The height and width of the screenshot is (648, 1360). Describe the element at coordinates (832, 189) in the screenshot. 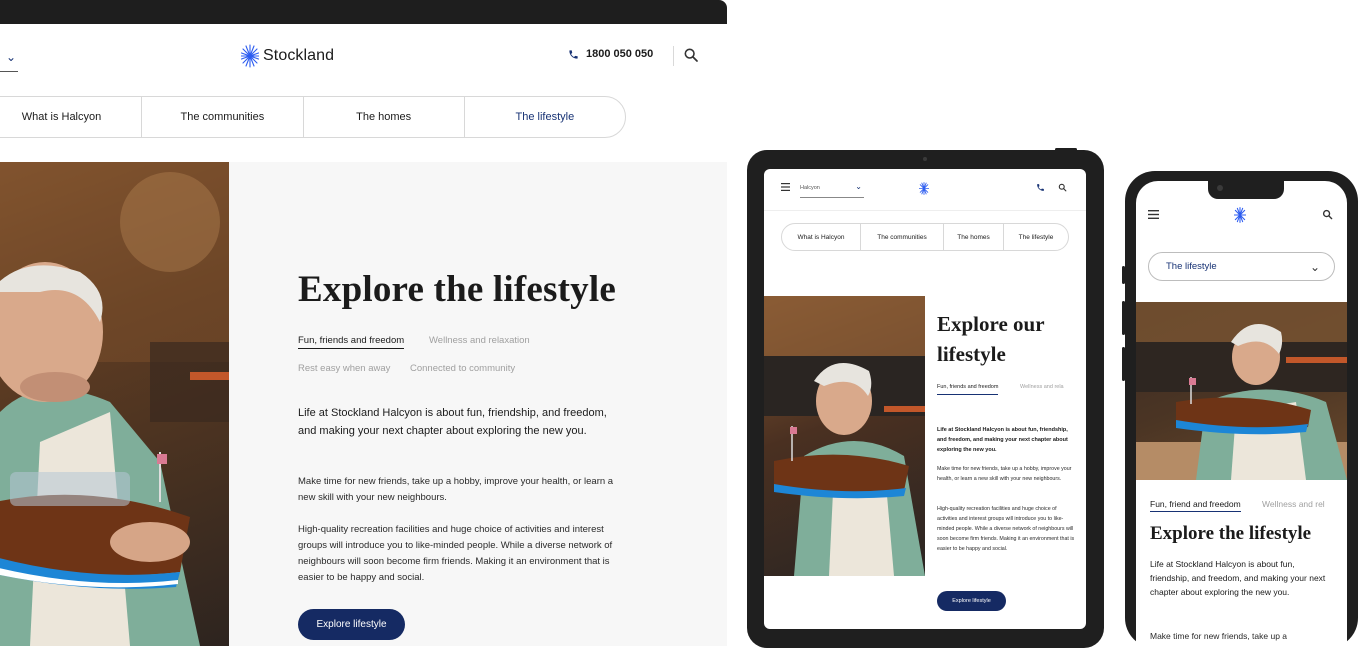

I see `community-select: Halcyon ⌄` at that location.